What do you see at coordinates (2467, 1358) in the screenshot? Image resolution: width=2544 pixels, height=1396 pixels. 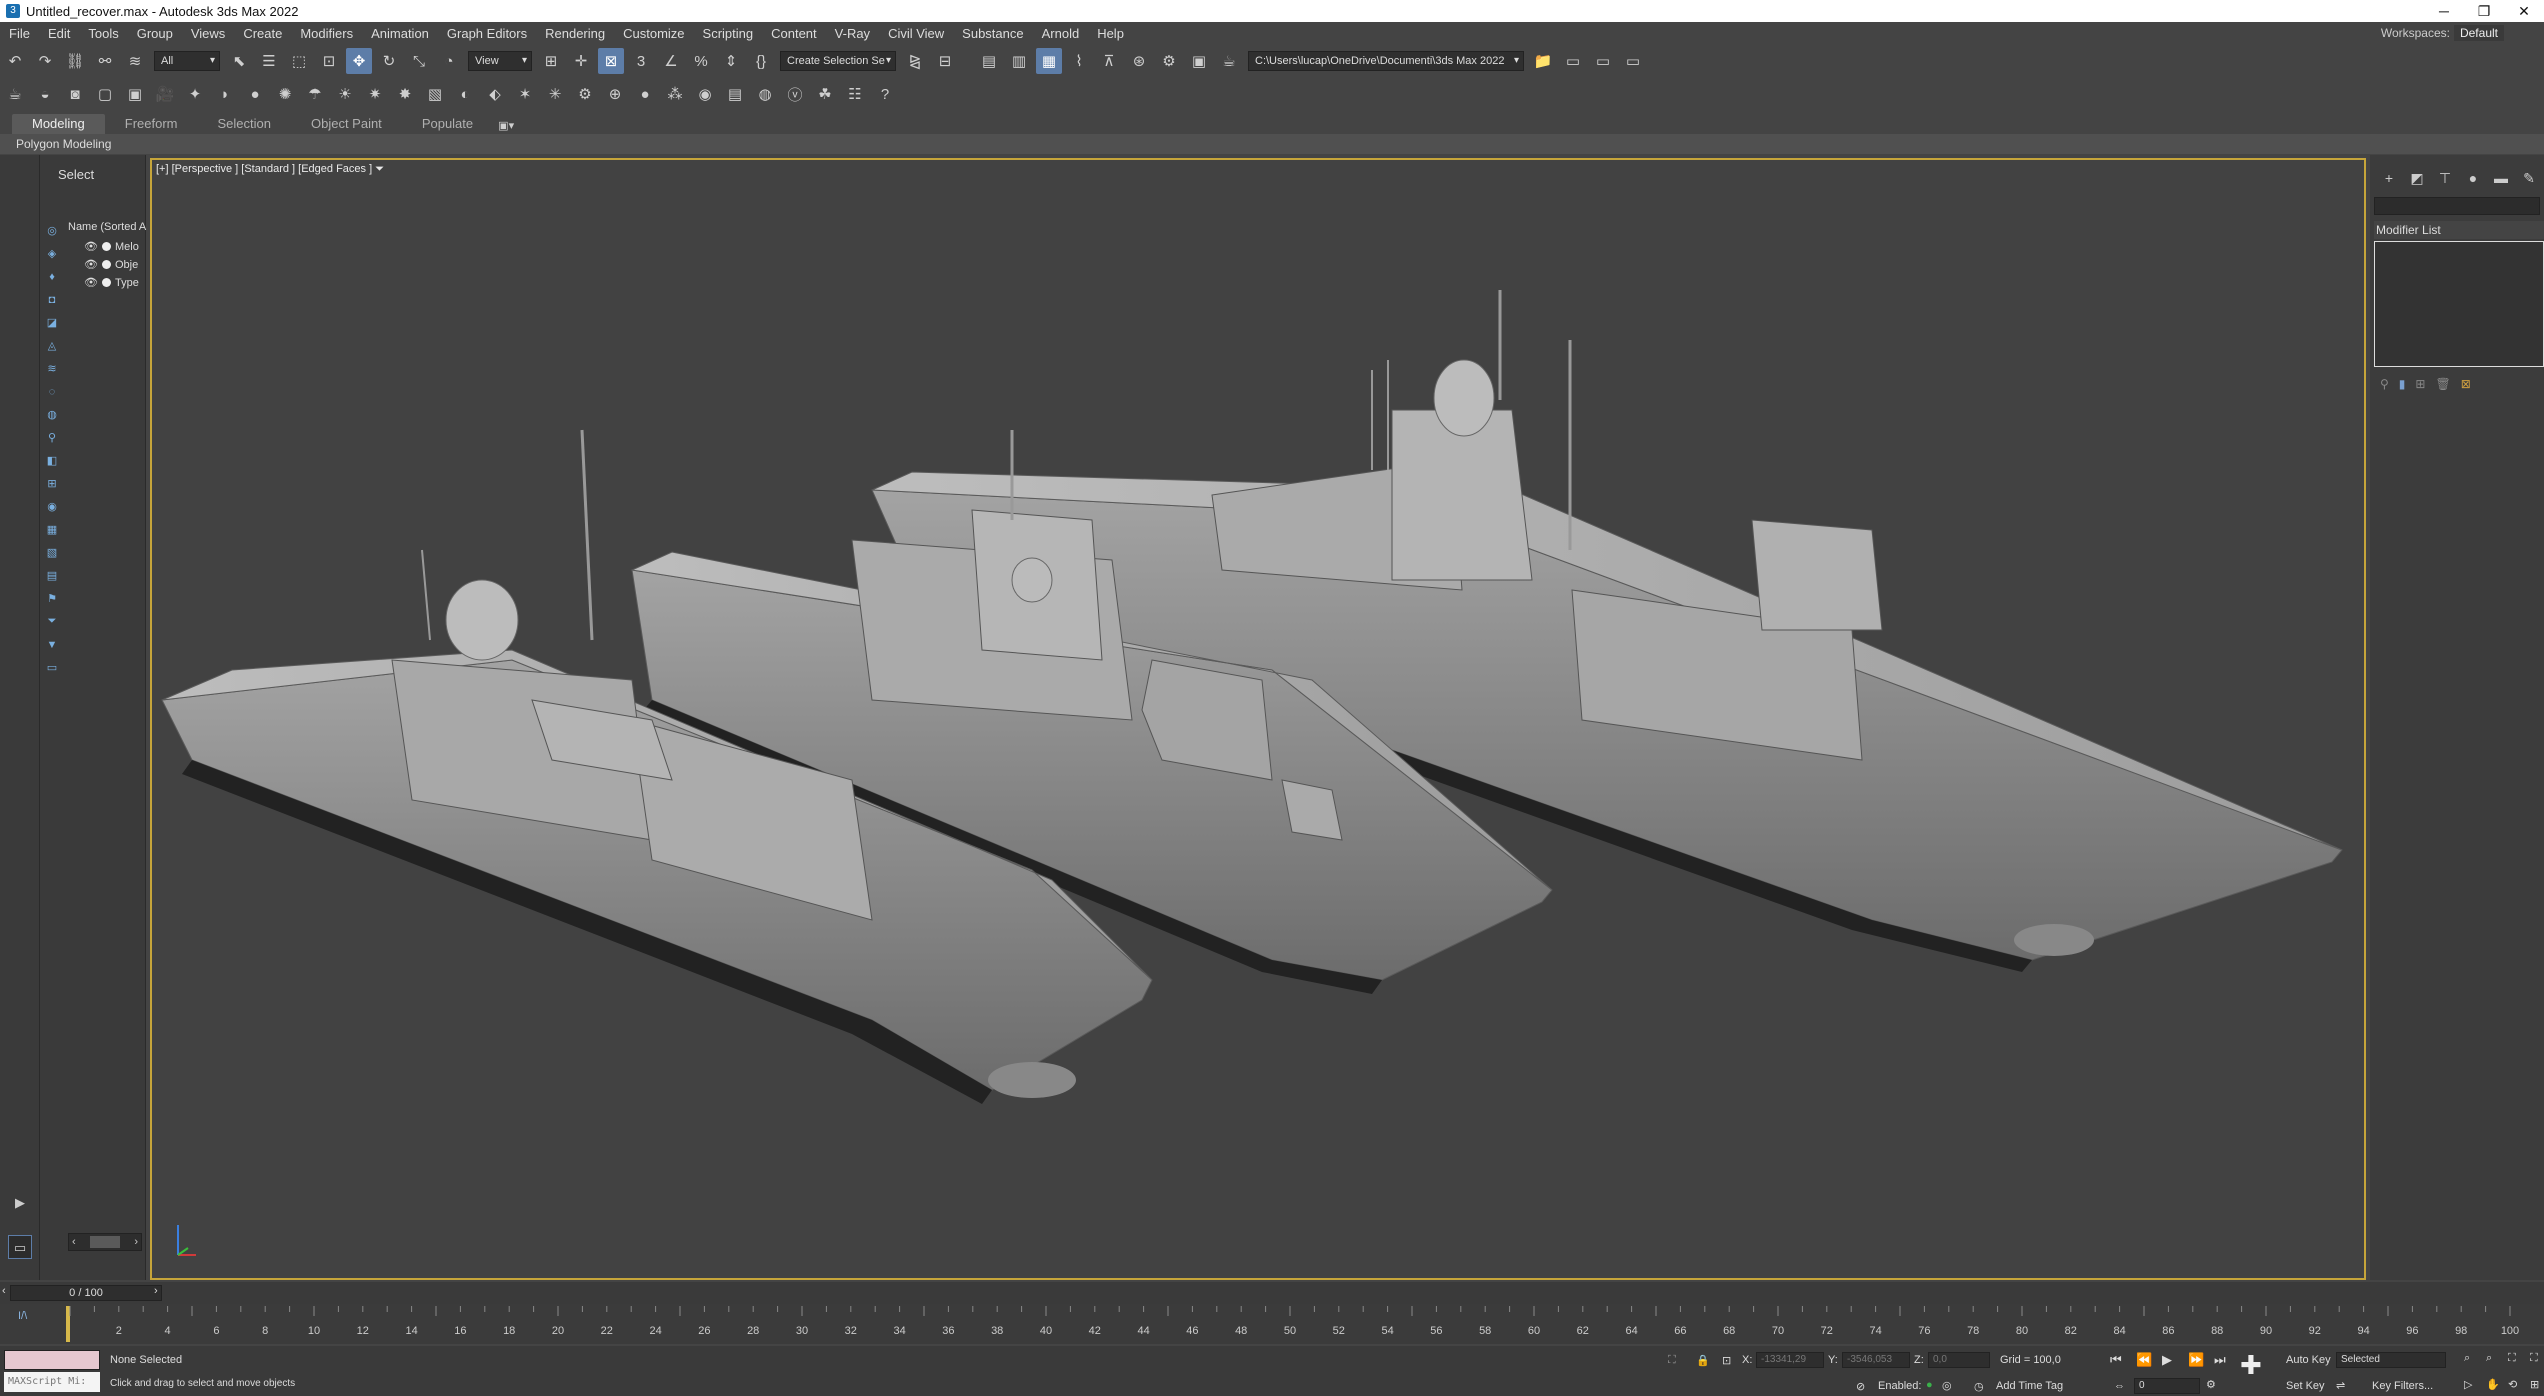 I see `zoom-icon: ⌕` at bounding box center [2467, 1358].